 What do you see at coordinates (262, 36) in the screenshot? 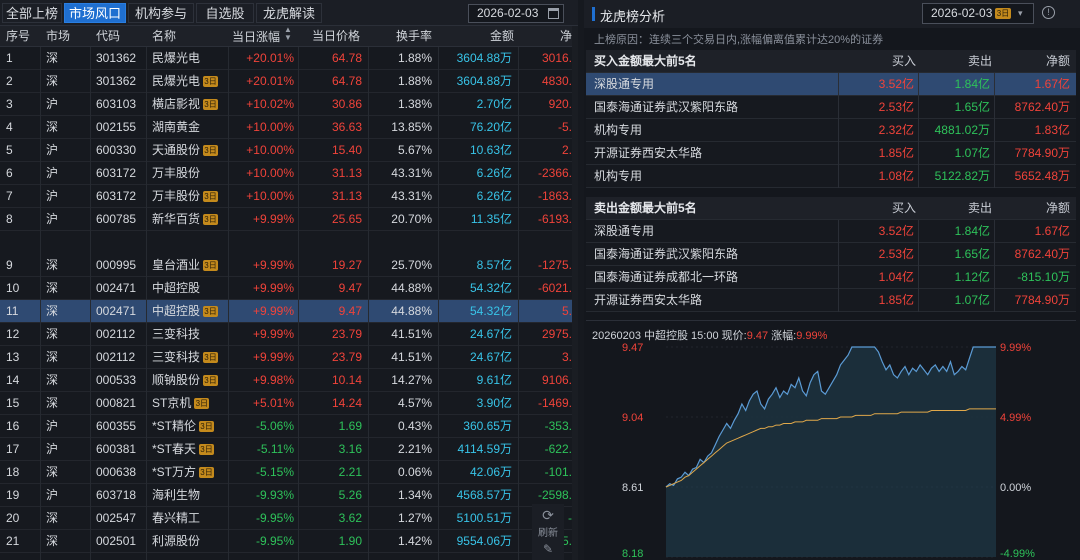
I see `col-change: 当日涨幅▲ ▼` at bounding box center [262, 36].